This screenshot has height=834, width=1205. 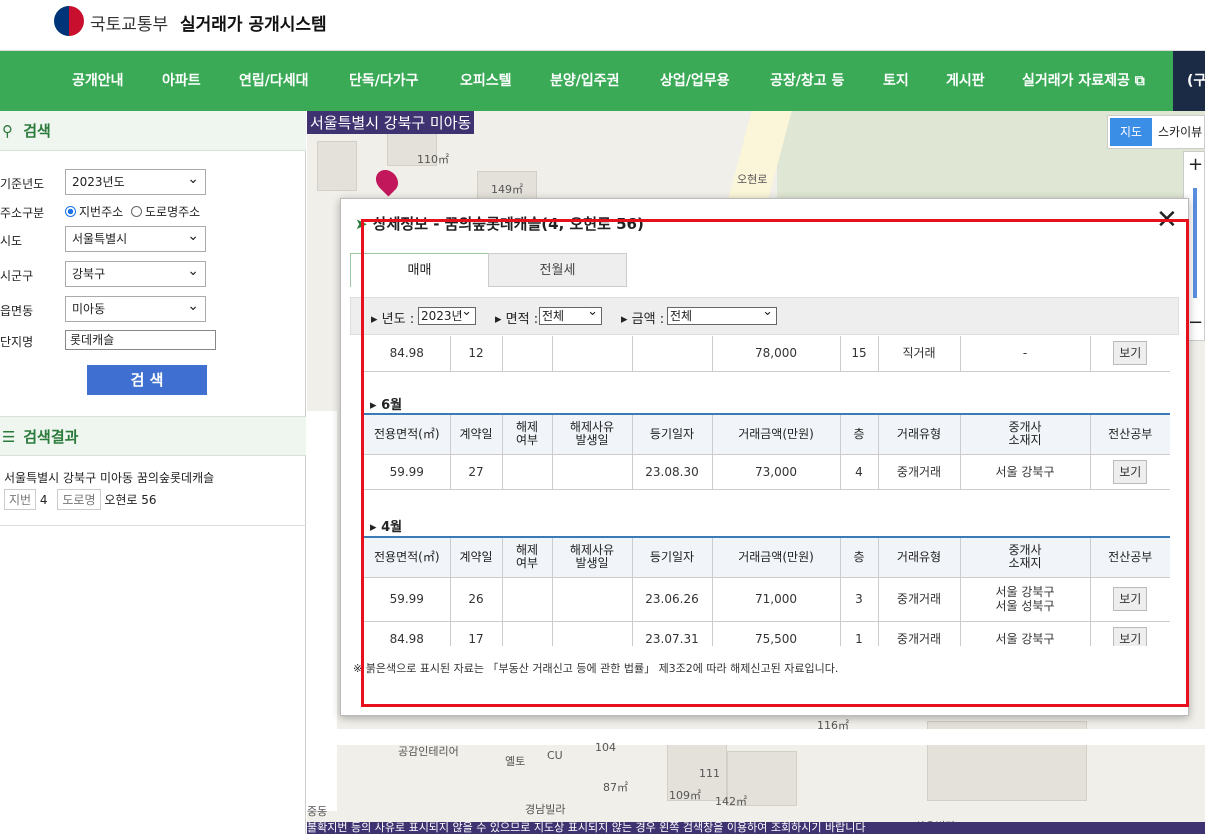 I want to click on nav-item-old: (구, so click(x=1189, y=81).